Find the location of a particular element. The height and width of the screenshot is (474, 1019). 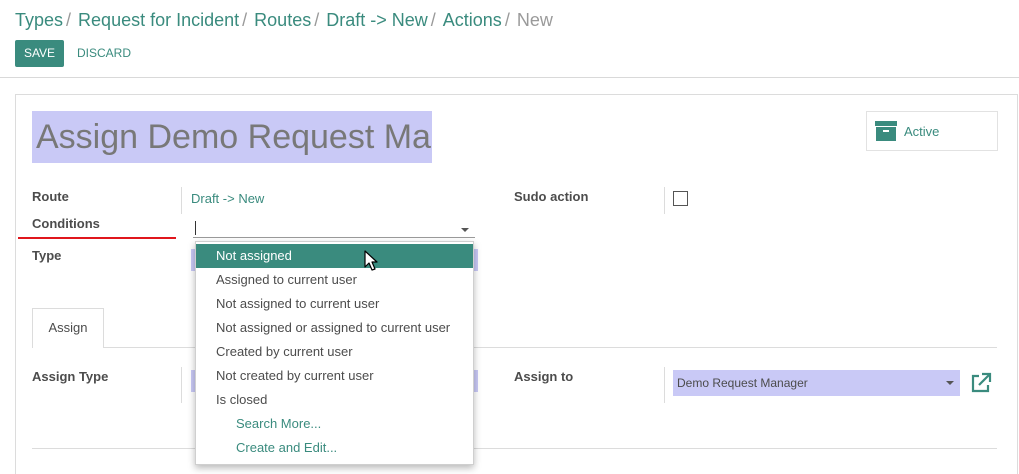

route-label: Route is located at coordinates (50, 196).